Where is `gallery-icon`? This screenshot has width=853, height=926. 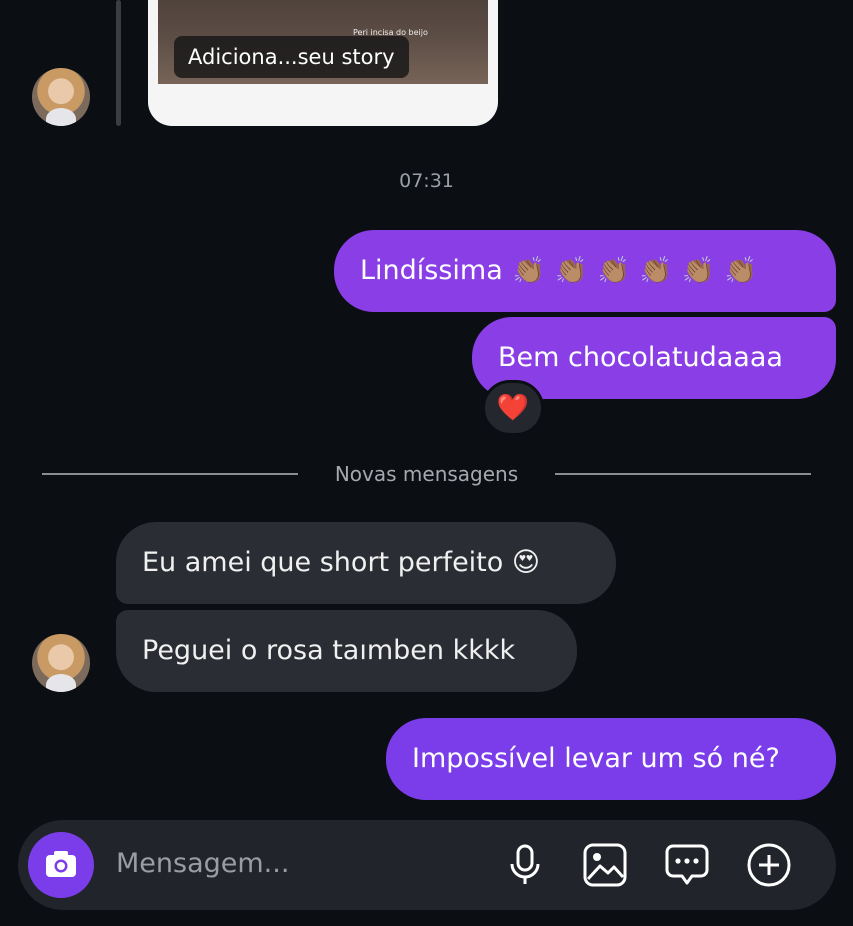 gallery-icon is located at coordinates (605, 865).